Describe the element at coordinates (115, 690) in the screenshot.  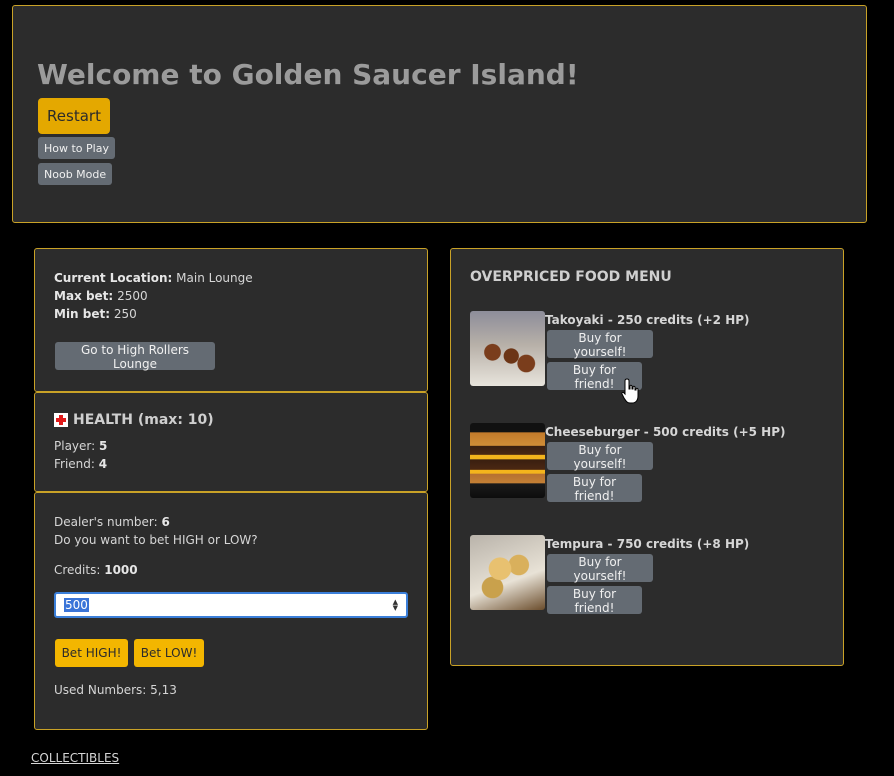
I see `used-numbers: Used Numbers: 5,13` at that location.